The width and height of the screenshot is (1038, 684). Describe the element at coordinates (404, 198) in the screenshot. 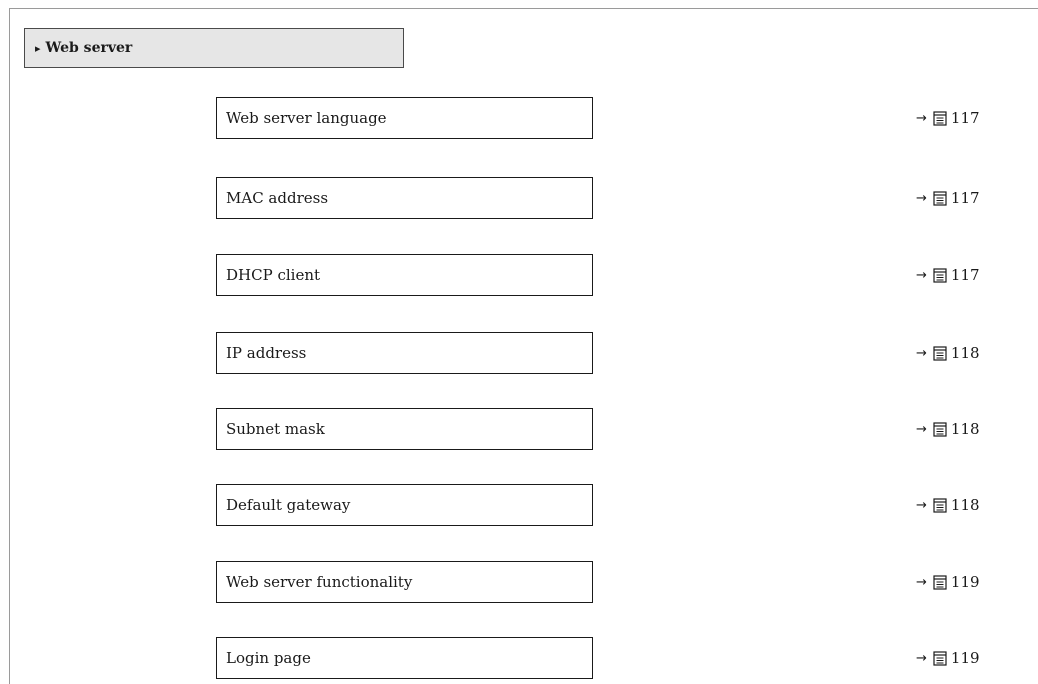

I see `parameter-box: MAC address` at that location.